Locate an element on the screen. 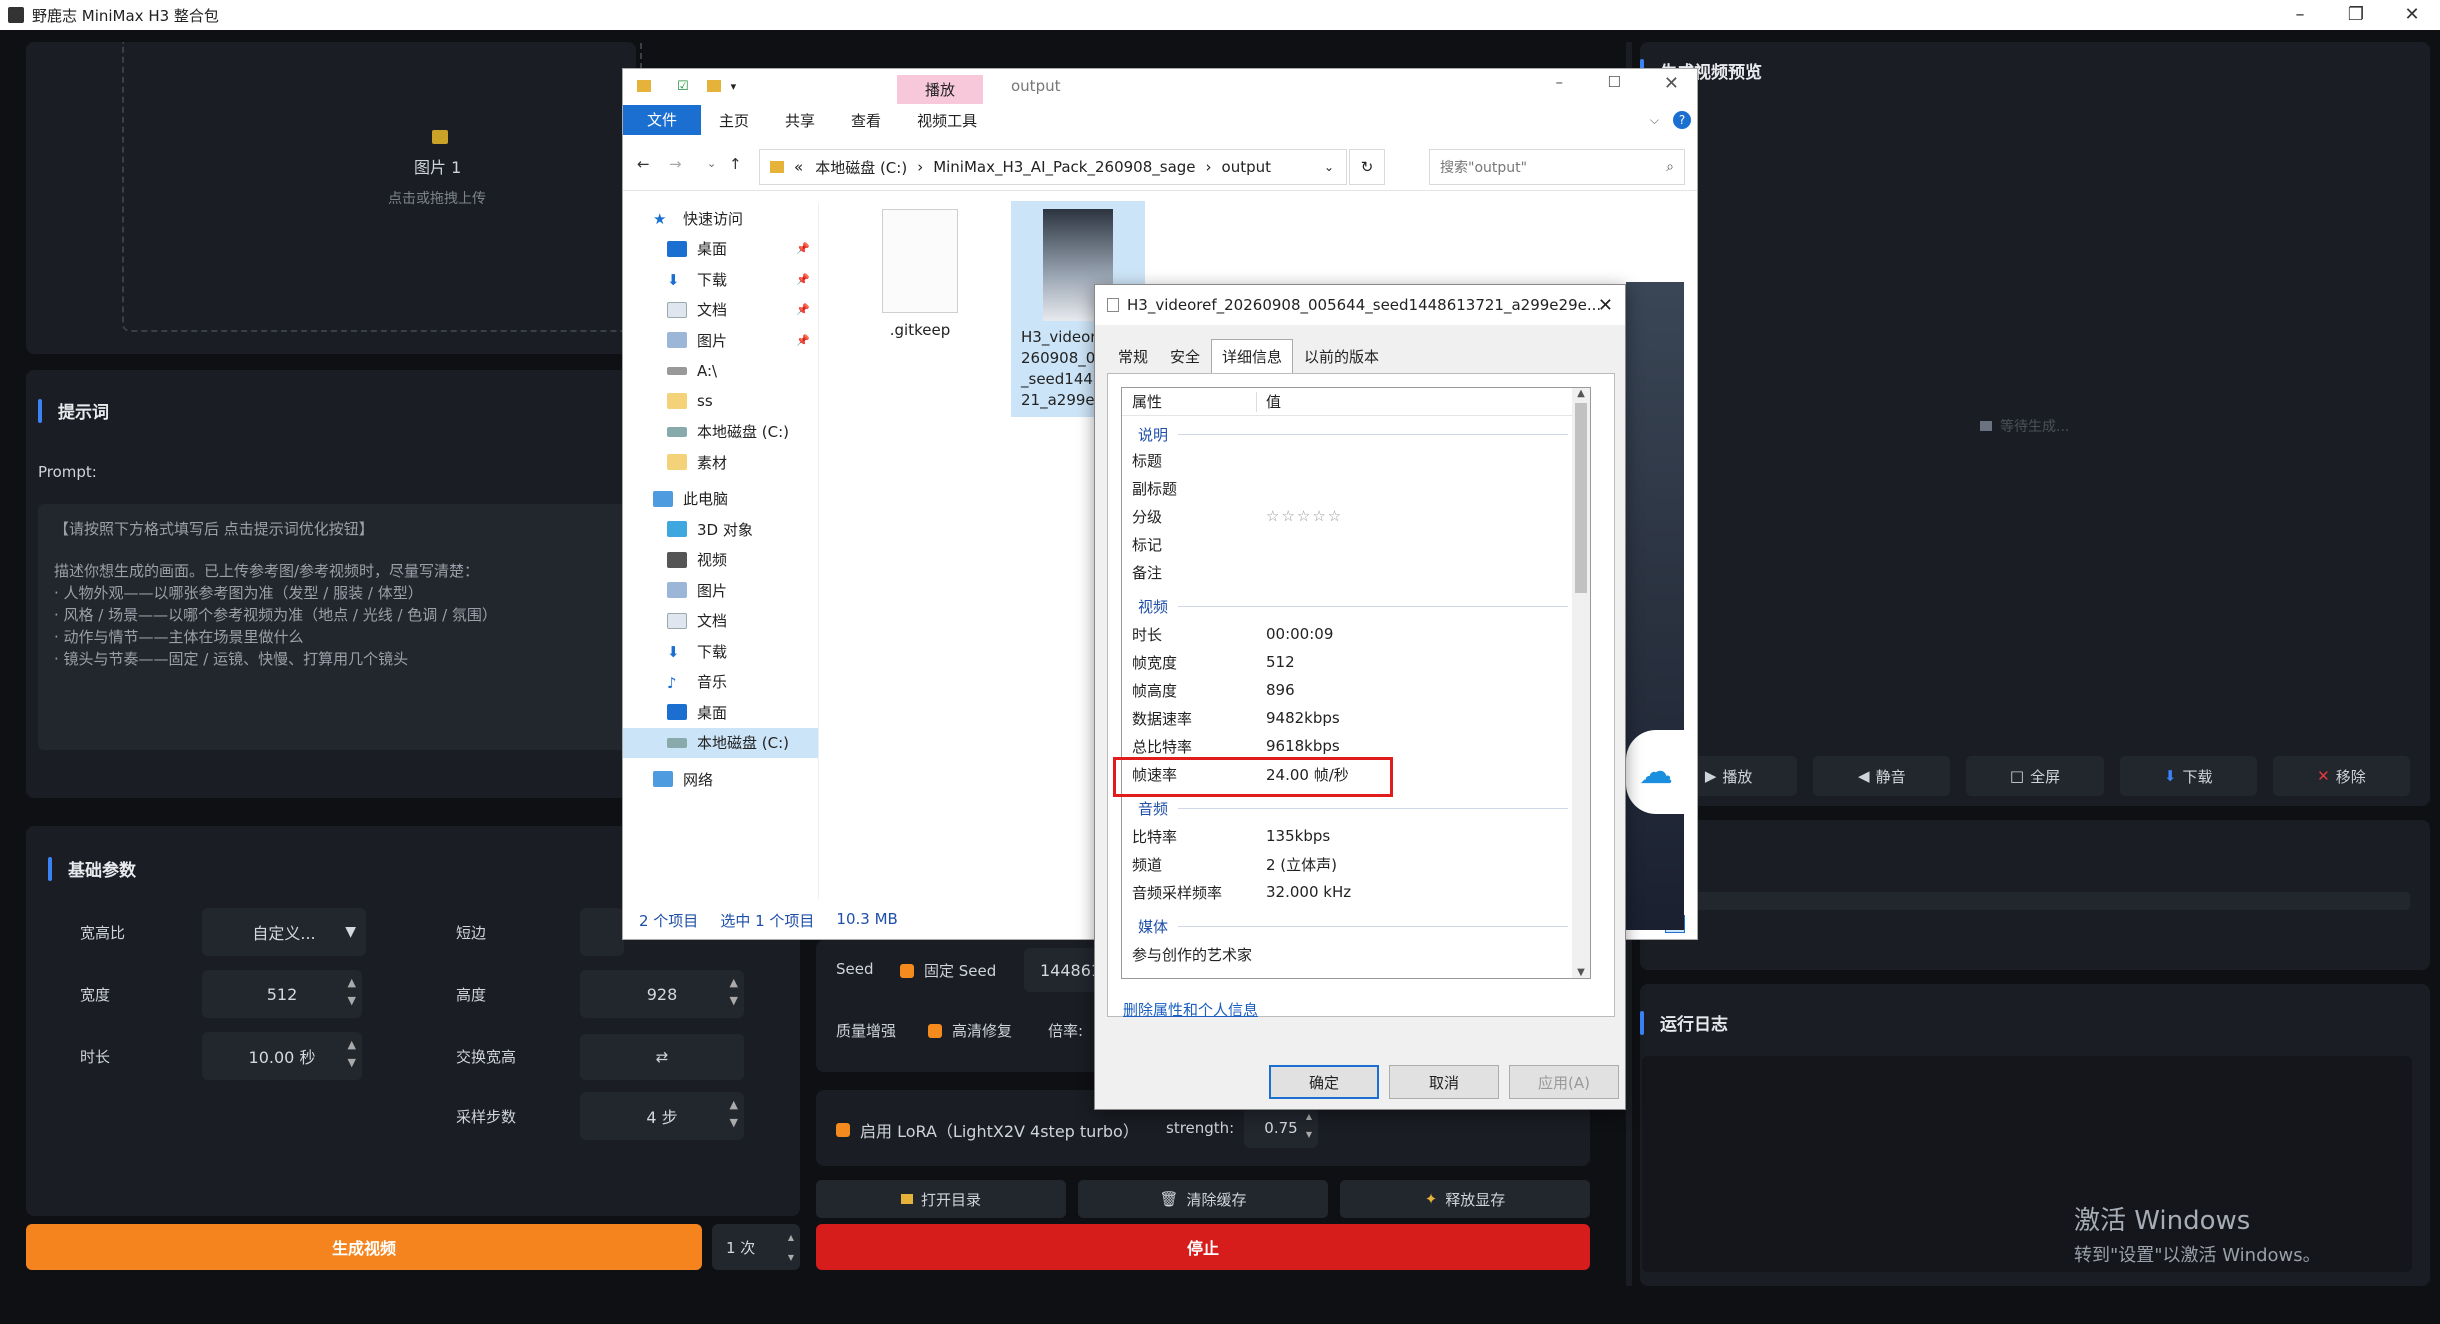 The height and width of the screenshot is (1324, 2440). tab-details: 详细信息 is located at coordinates (1252, 356).